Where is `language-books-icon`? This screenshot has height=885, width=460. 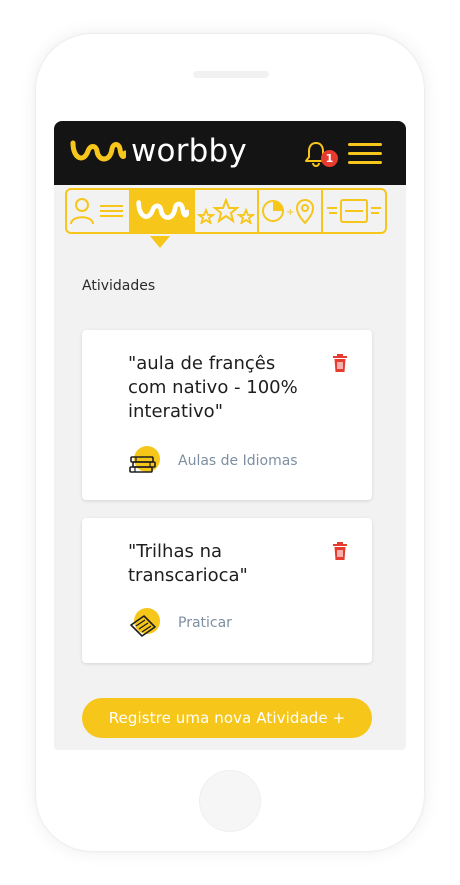
language-books-icon is located at coordinates (144, 459).